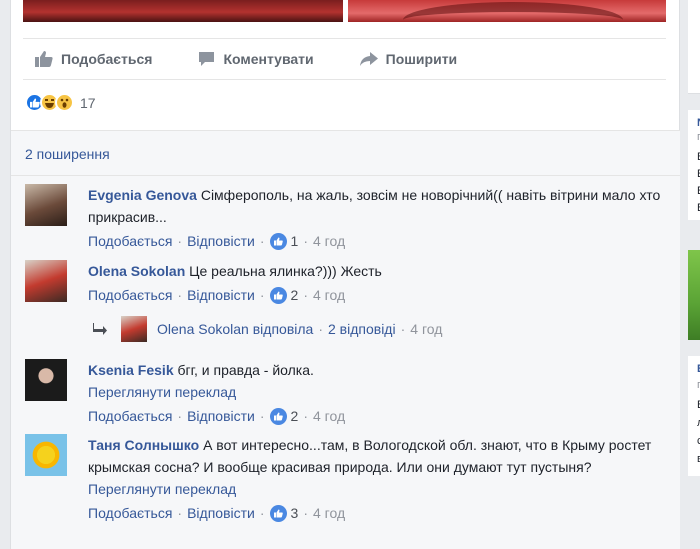 The image size is (700, 549). I want to click on comment-like-count: 1, so click(295, 241).